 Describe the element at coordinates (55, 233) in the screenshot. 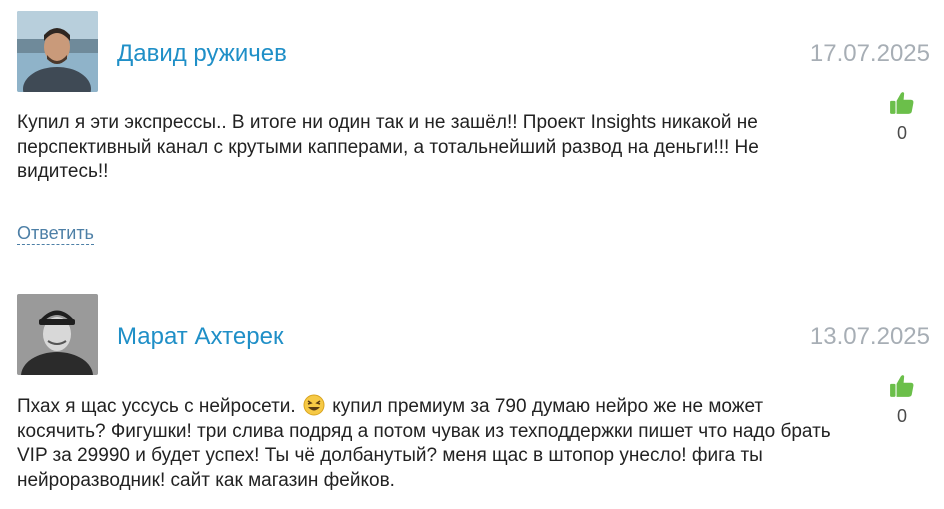

I see `reply-link: Ответить` at that location.